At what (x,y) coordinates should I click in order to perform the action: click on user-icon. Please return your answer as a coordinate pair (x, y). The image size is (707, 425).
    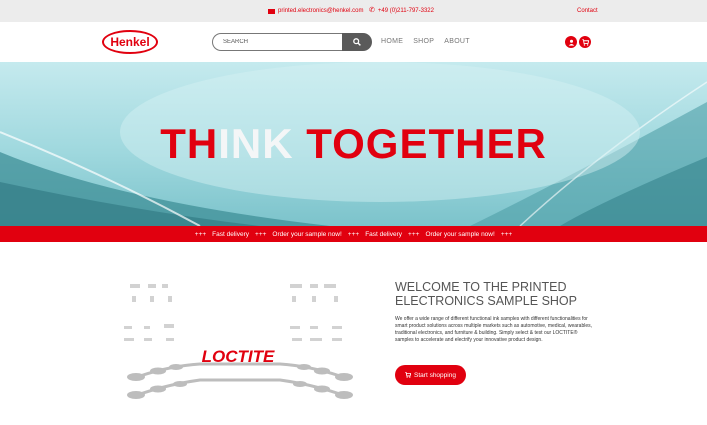
    Looking at the image, I should click on (571, 42).